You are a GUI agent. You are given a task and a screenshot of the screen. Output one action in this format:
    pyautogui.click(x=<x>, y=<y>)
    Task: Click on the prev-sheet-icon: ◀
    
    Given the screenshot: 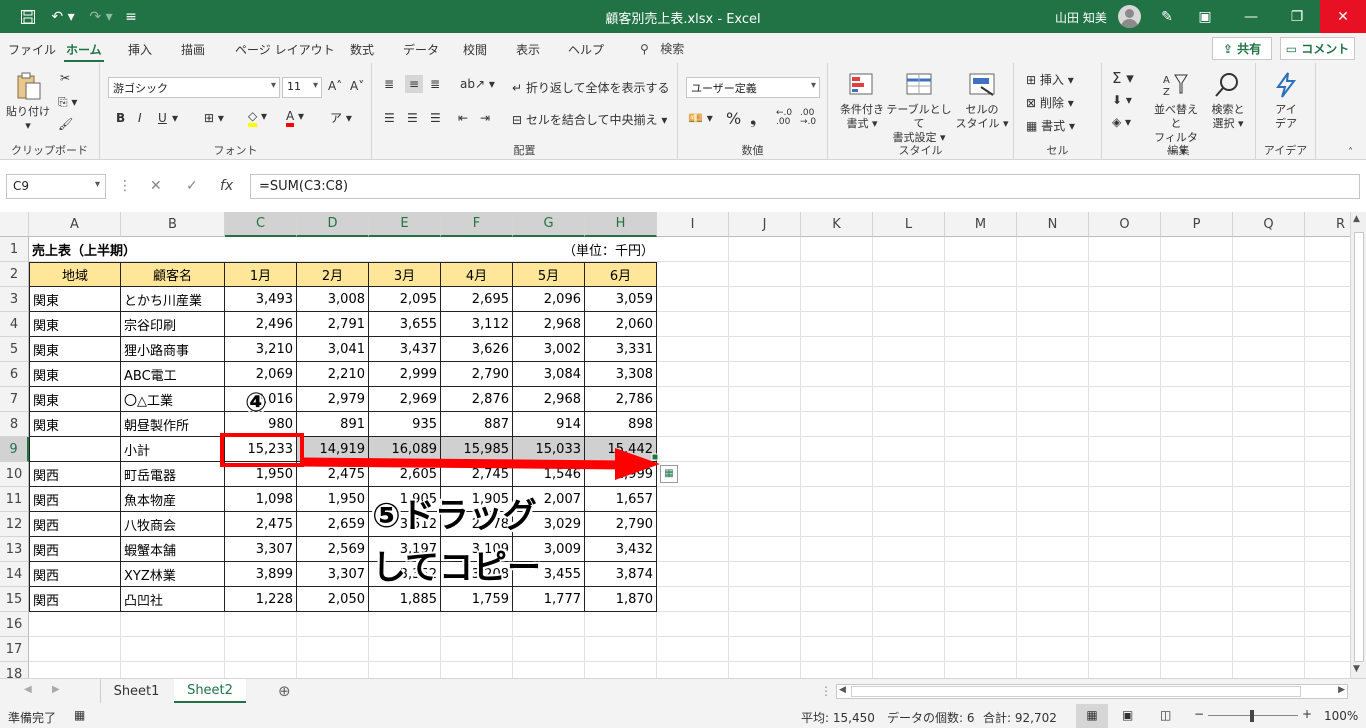 What is the action you would take?
    pyautogui.click(x=28, y=689)
    